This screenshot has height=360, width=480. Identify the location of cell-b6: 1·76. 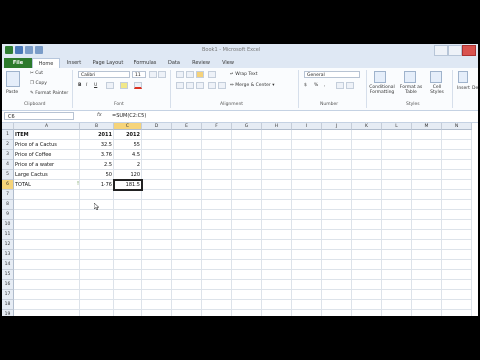
(97, 185).